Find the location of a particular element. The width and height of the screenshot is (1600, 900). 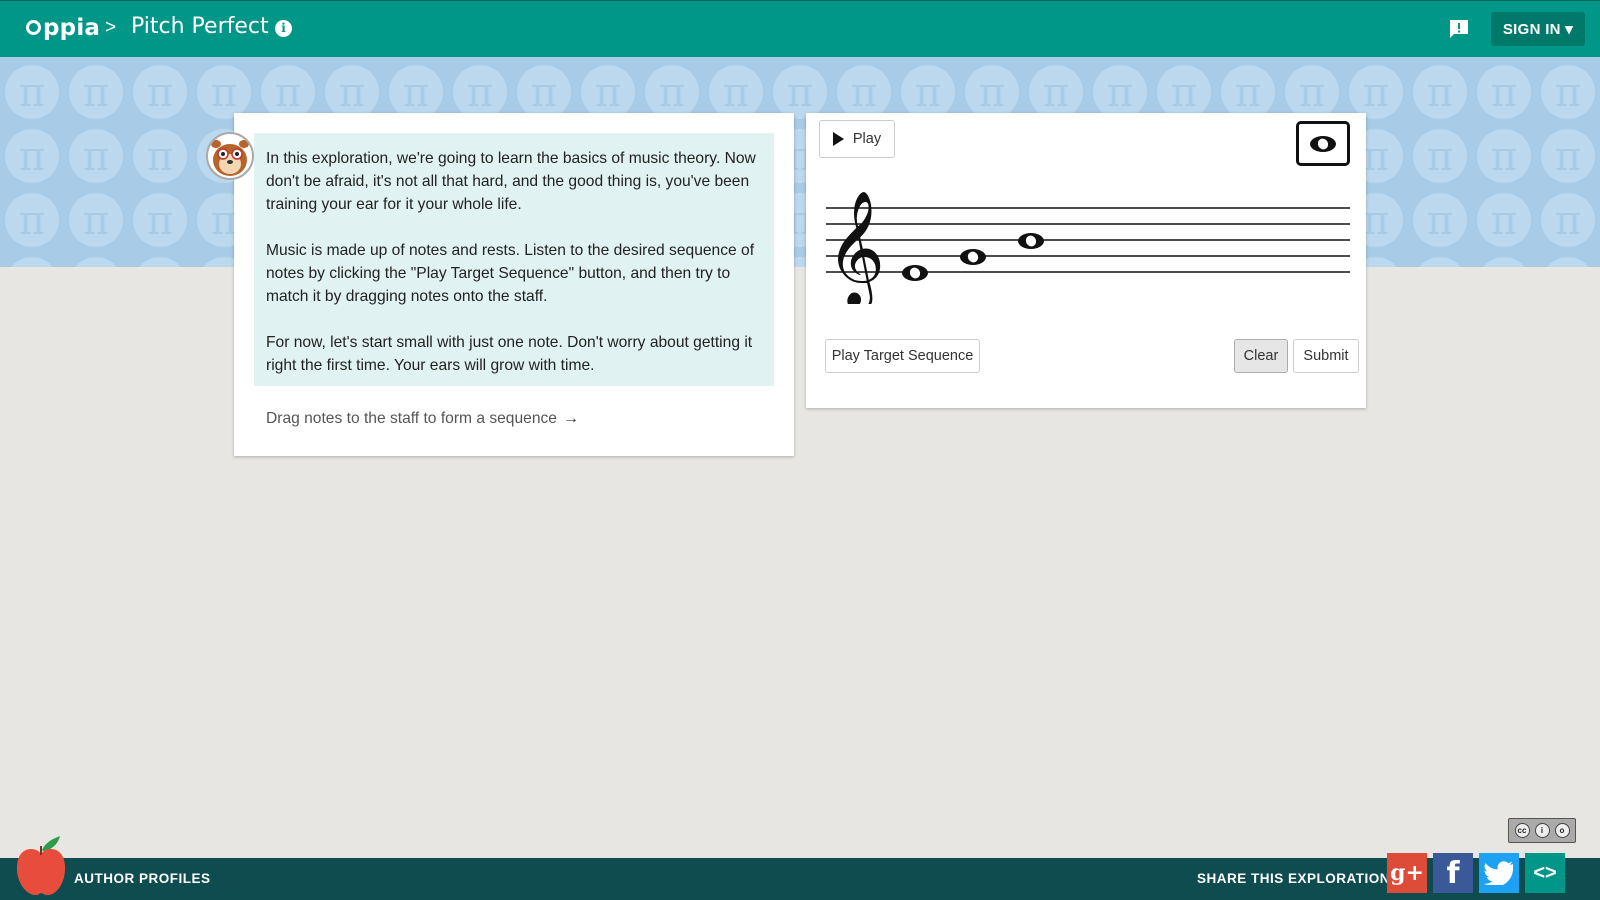

by-icon: i is located at coordinates (1542, 830).